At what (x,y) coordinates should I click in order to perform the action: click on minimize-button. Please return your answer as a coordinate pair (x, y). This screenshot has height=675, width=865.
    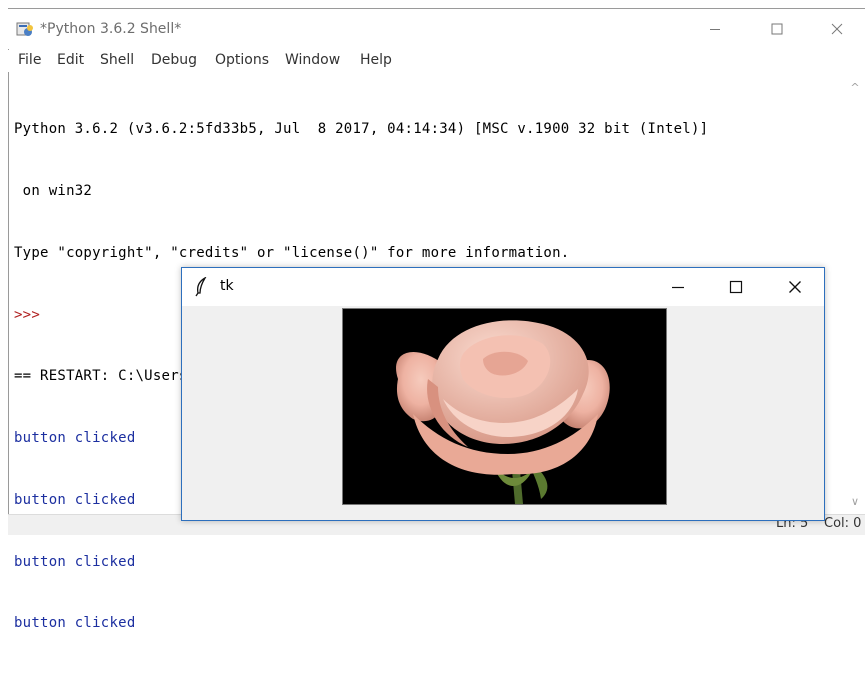
    Looking at the image, I should click on (715, 29).